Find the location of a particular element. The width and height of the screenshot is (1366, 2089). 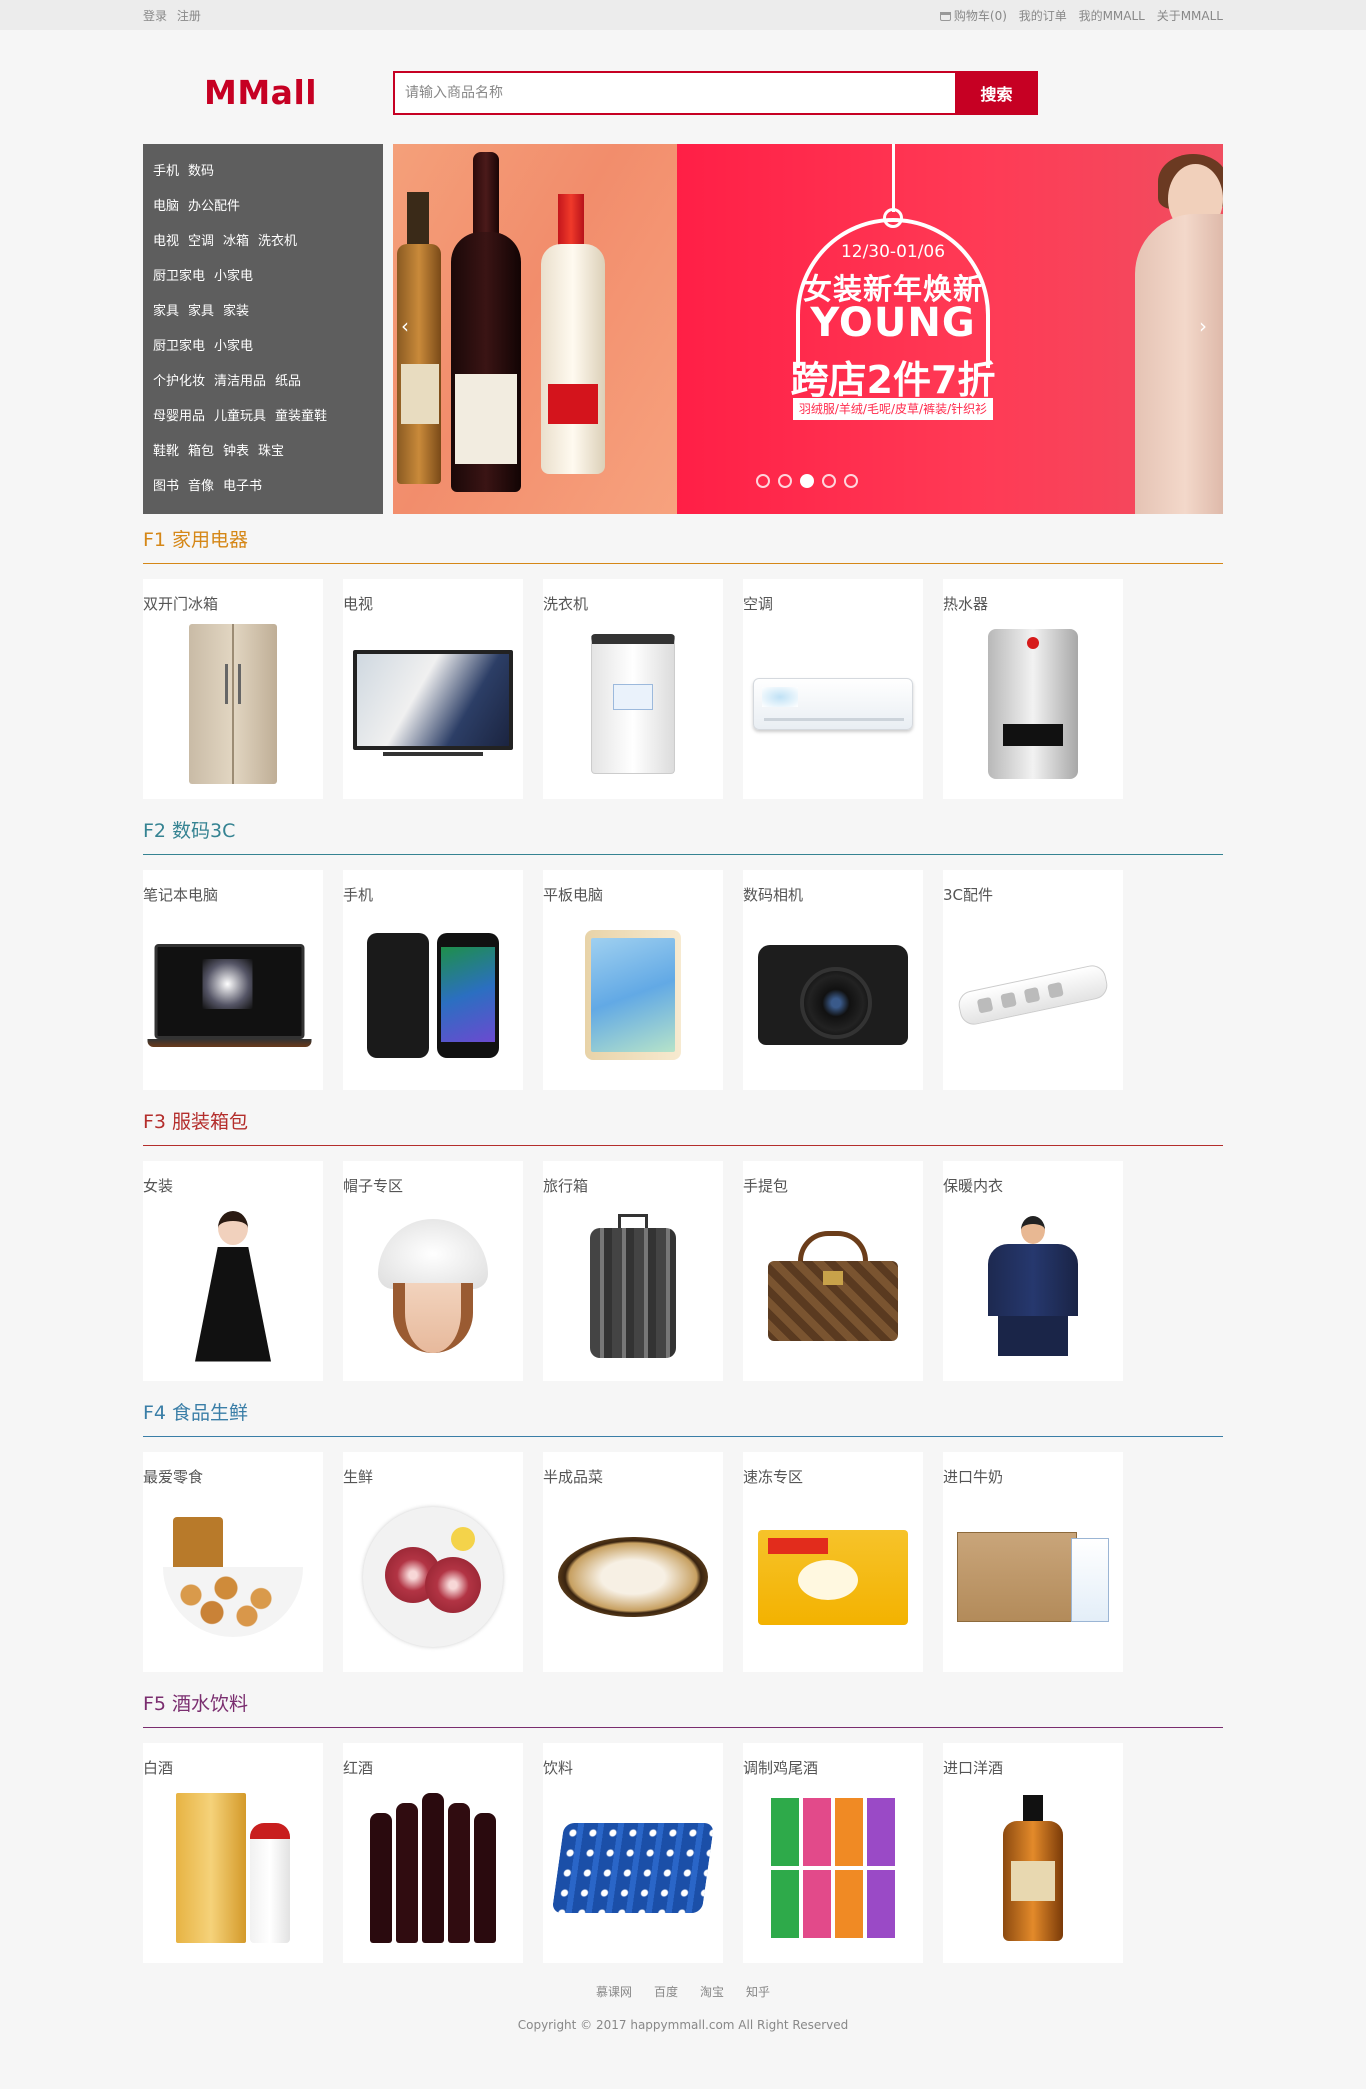

product-card: 3C配件 is located at coordinates (1033, 980).